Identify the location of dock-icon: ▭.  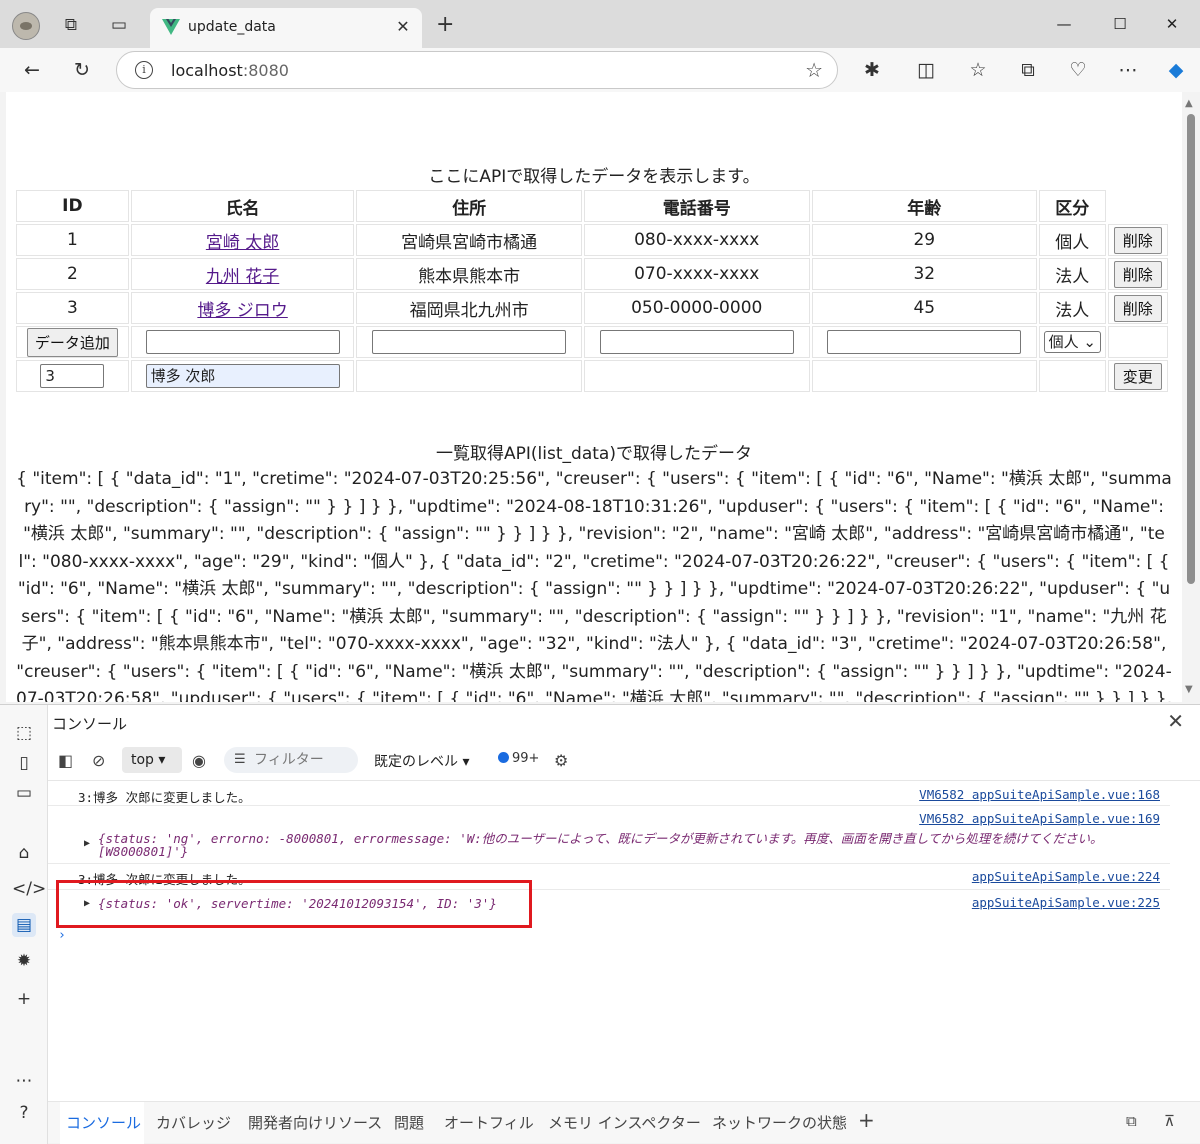
(24, 793).